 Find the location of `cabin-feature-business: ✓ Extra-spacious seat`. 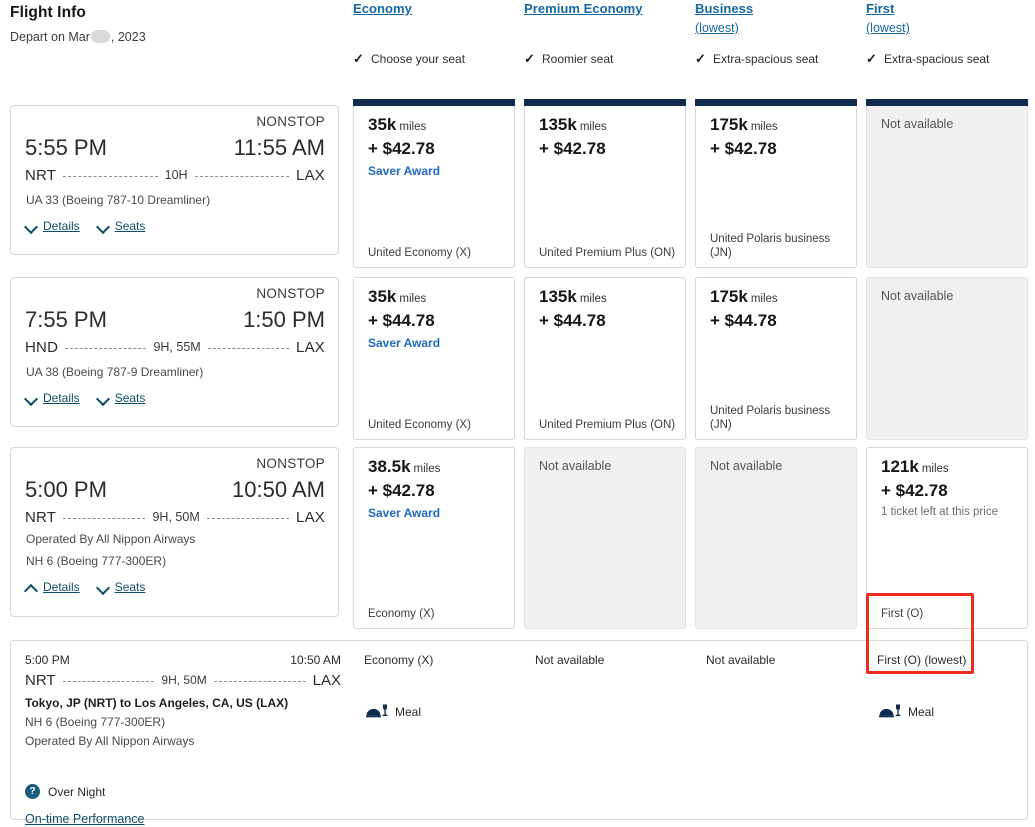

cabin-feature-business: ✓ Extra-spacious seat is located at coordinates (756, 59).